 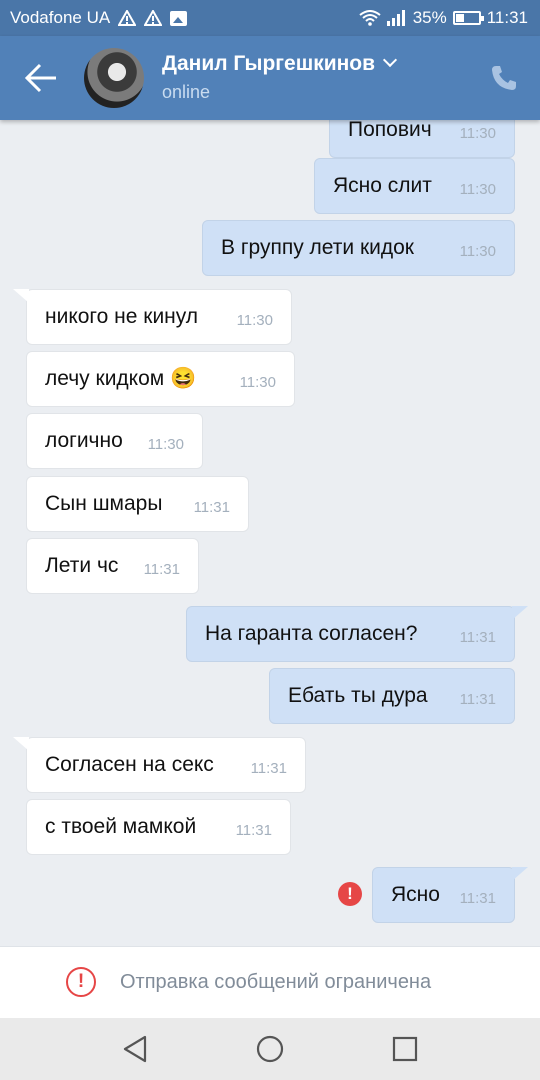 What do you see at coordinates (468, 18) in the screenshot?
I see `battery-icon` at bounding box center [468, 18].